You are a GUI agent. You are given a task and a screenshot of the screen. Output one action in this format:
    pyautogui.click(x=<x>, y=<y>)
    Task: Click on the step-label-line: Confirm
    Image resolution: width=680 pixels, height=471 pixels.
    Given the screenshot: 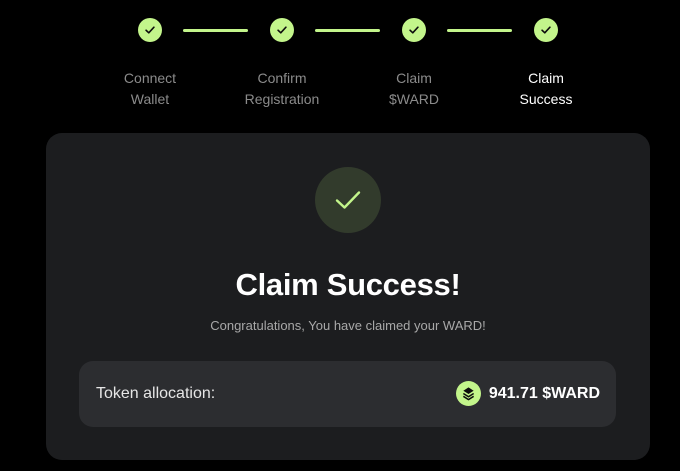 What is the action you would take?
    pyautogui.click(x=282, y=78)
    